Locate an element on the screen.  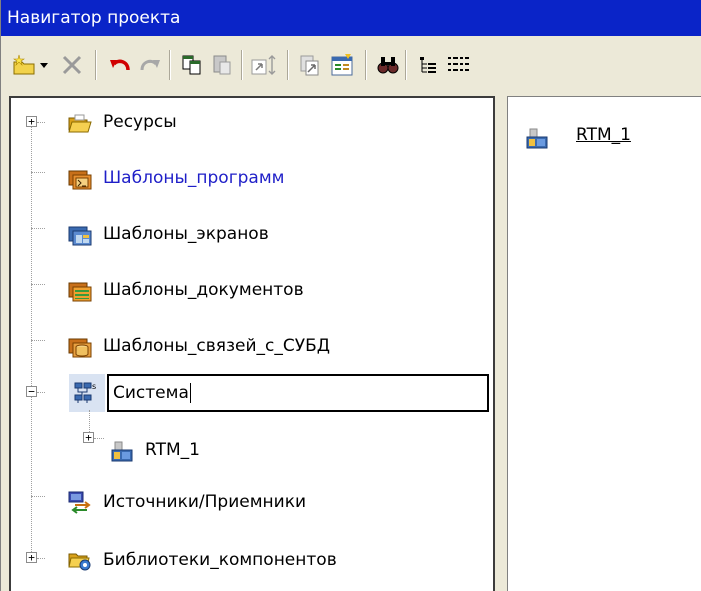
redo-icon is located at coordinates (150, 65).